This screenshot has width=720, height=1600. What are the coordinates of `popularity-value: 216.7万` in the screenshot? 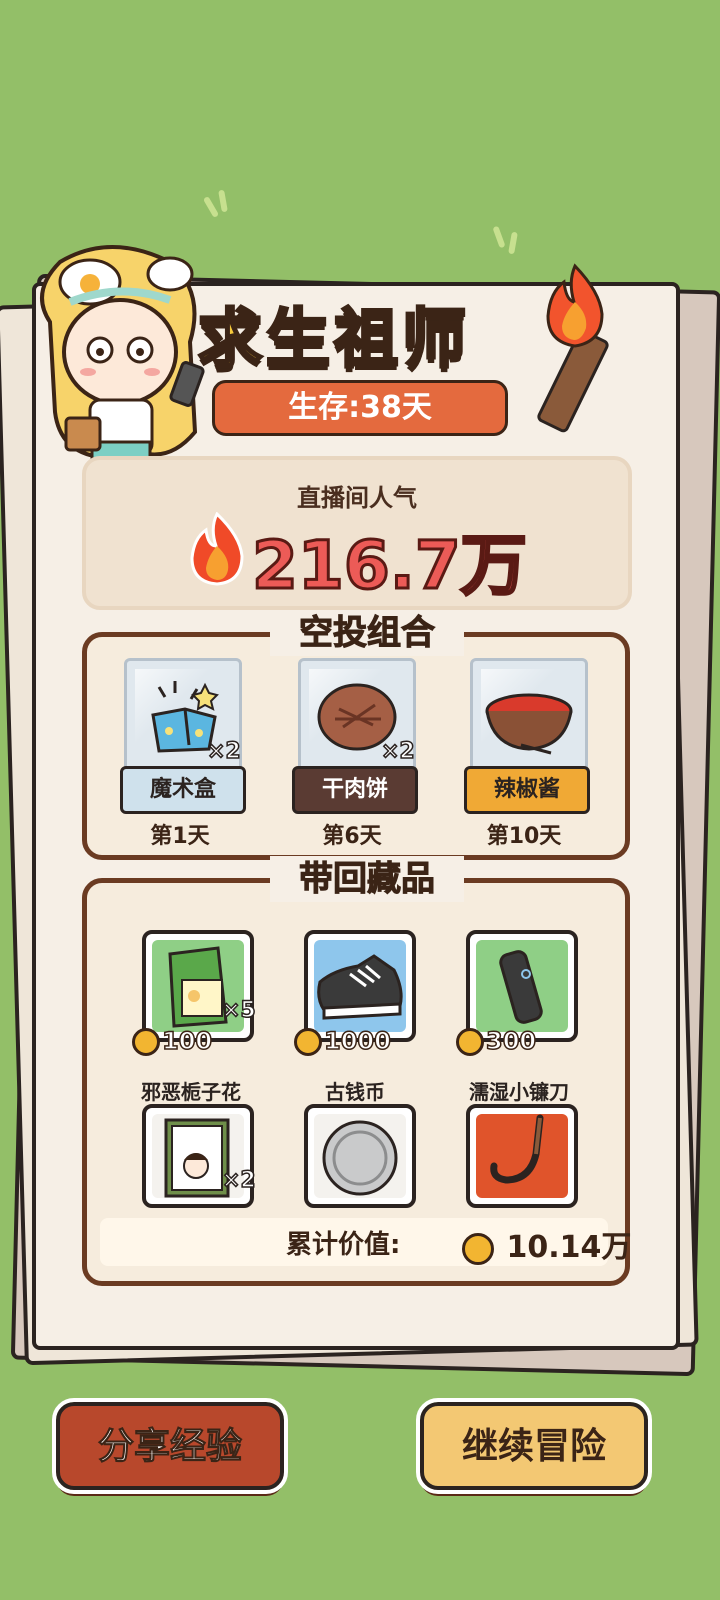 It's located at (390, 566).